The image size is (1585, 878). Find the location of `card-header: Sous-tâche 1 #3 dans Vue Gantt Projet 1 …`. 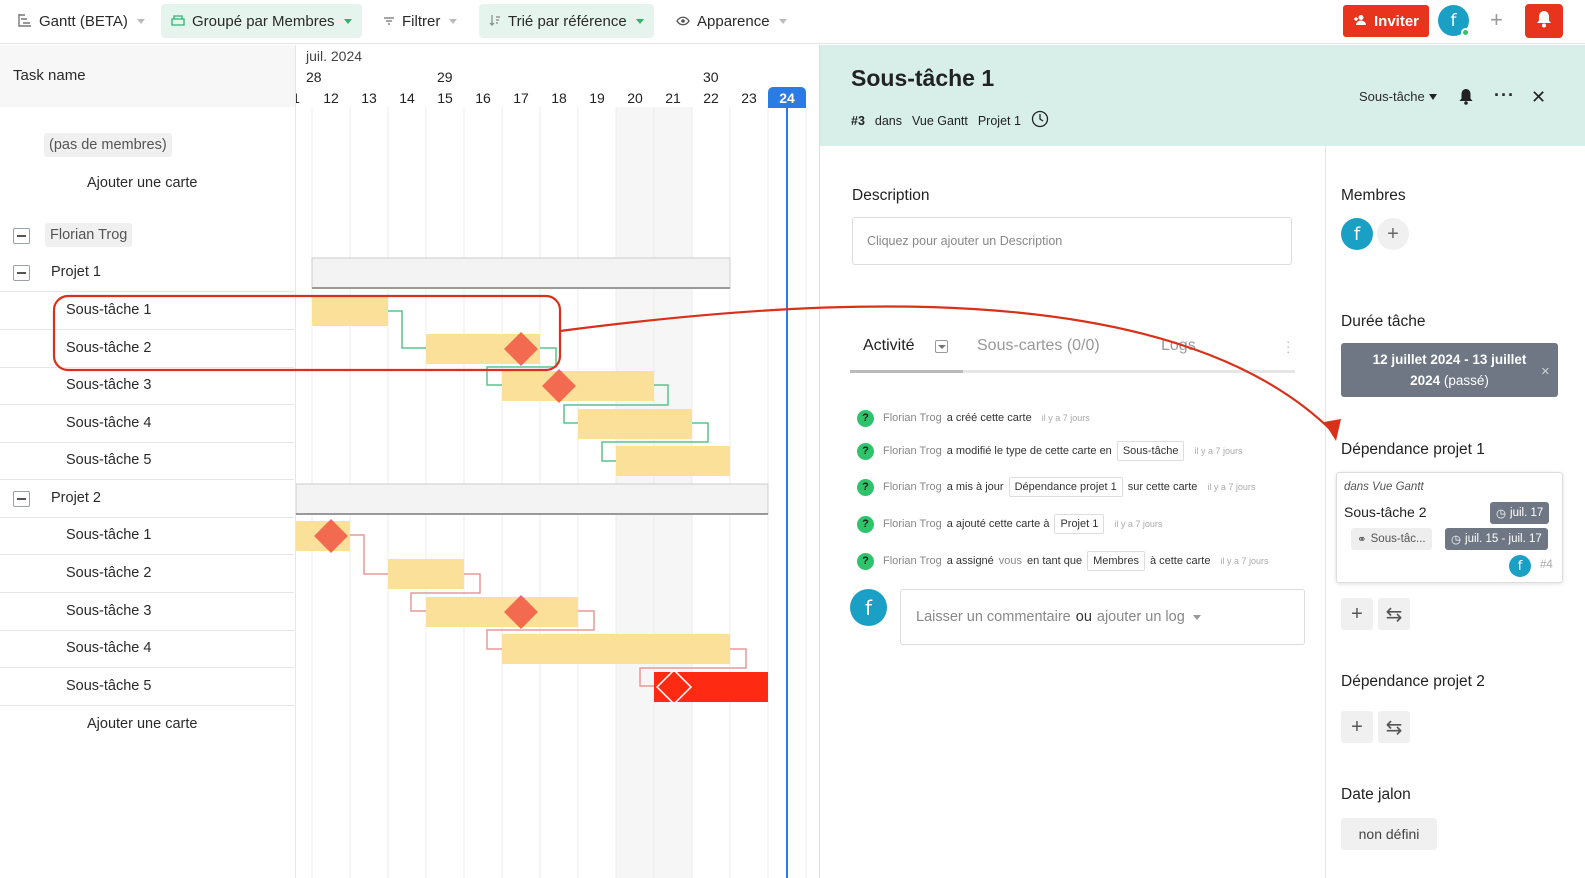

card-header: Sous-tâche 1 #3 dans Vue Gantt Projet 1 … is located at coordinates (1202, 95).